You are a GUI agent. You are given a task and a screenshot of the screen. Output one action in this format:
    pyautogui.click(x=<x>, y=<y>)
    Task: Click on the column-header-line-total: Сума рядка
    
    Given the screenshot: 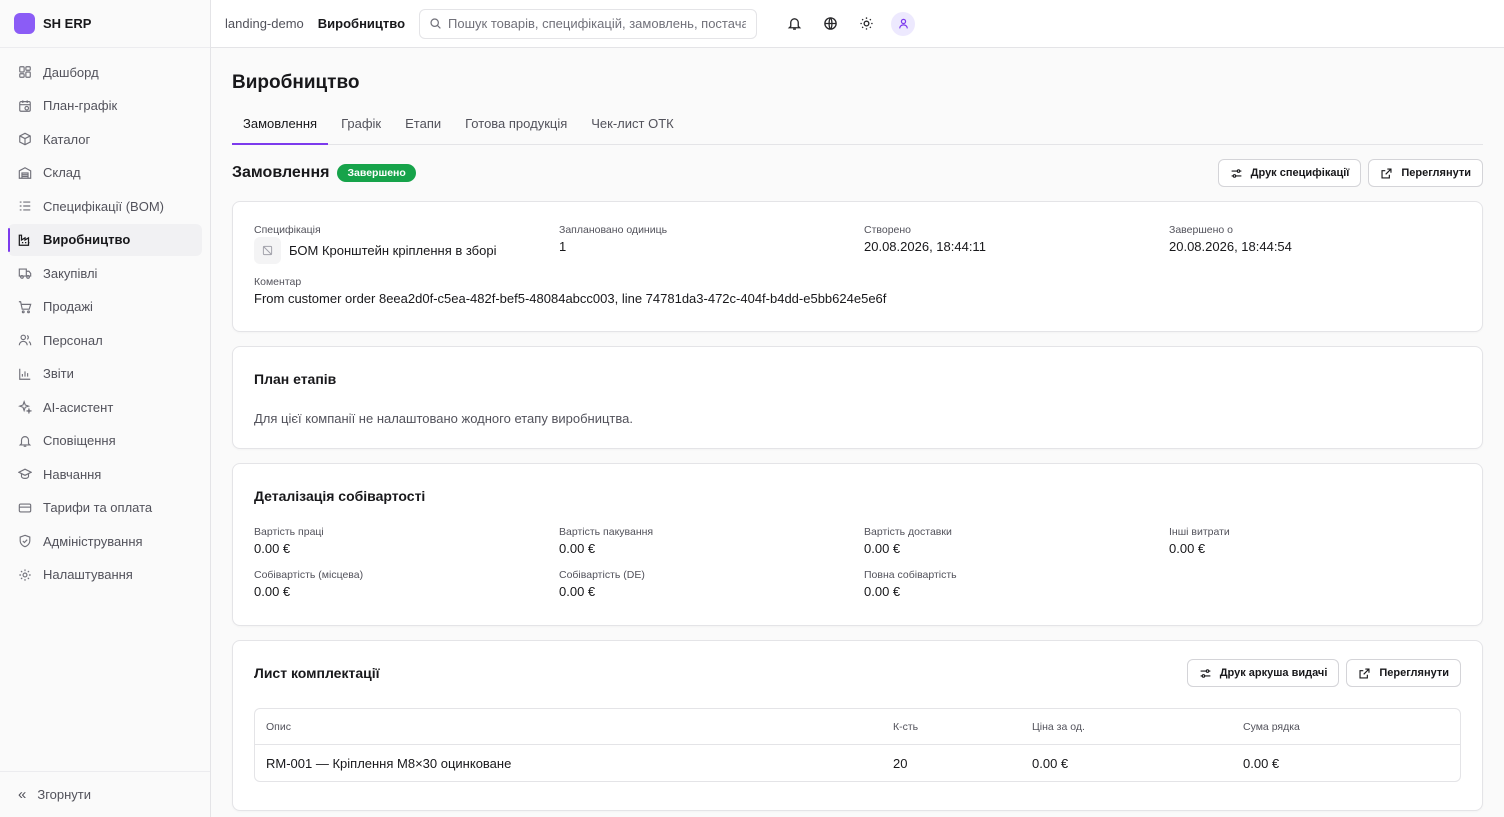 What is the action you would take?
    pyautogui.click(x=1351, y=727)
    